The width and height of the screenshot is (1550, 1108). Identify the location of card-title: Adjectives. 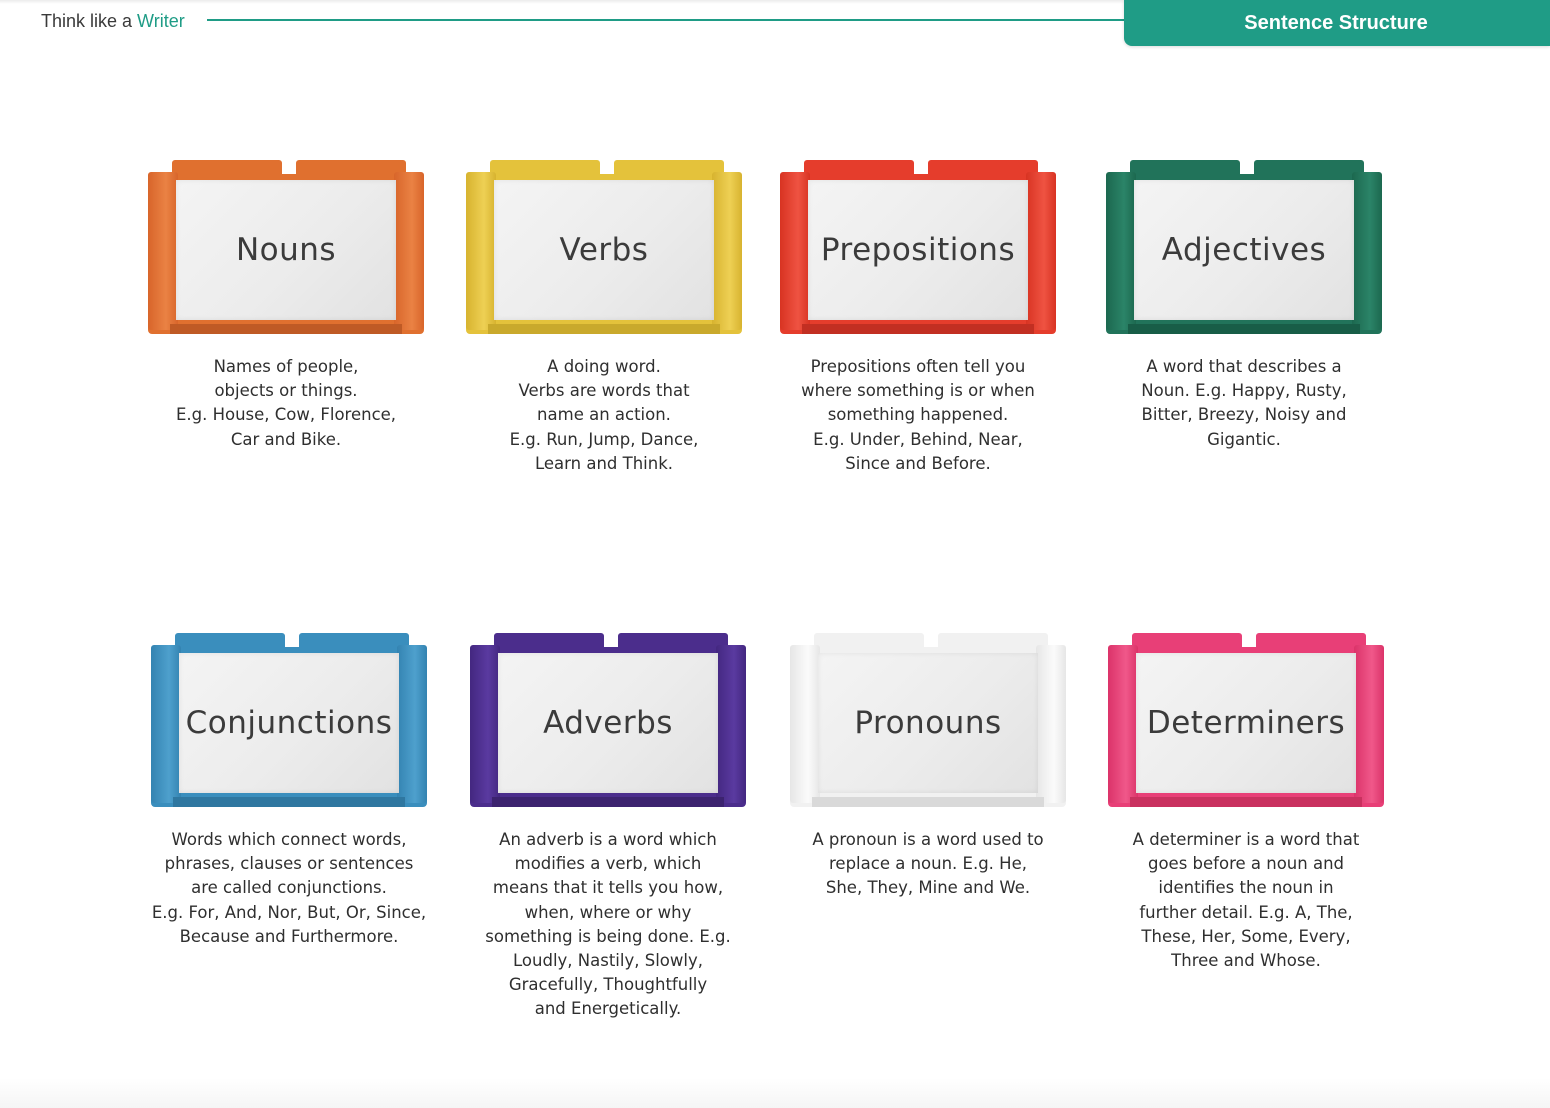
(1244, 250).